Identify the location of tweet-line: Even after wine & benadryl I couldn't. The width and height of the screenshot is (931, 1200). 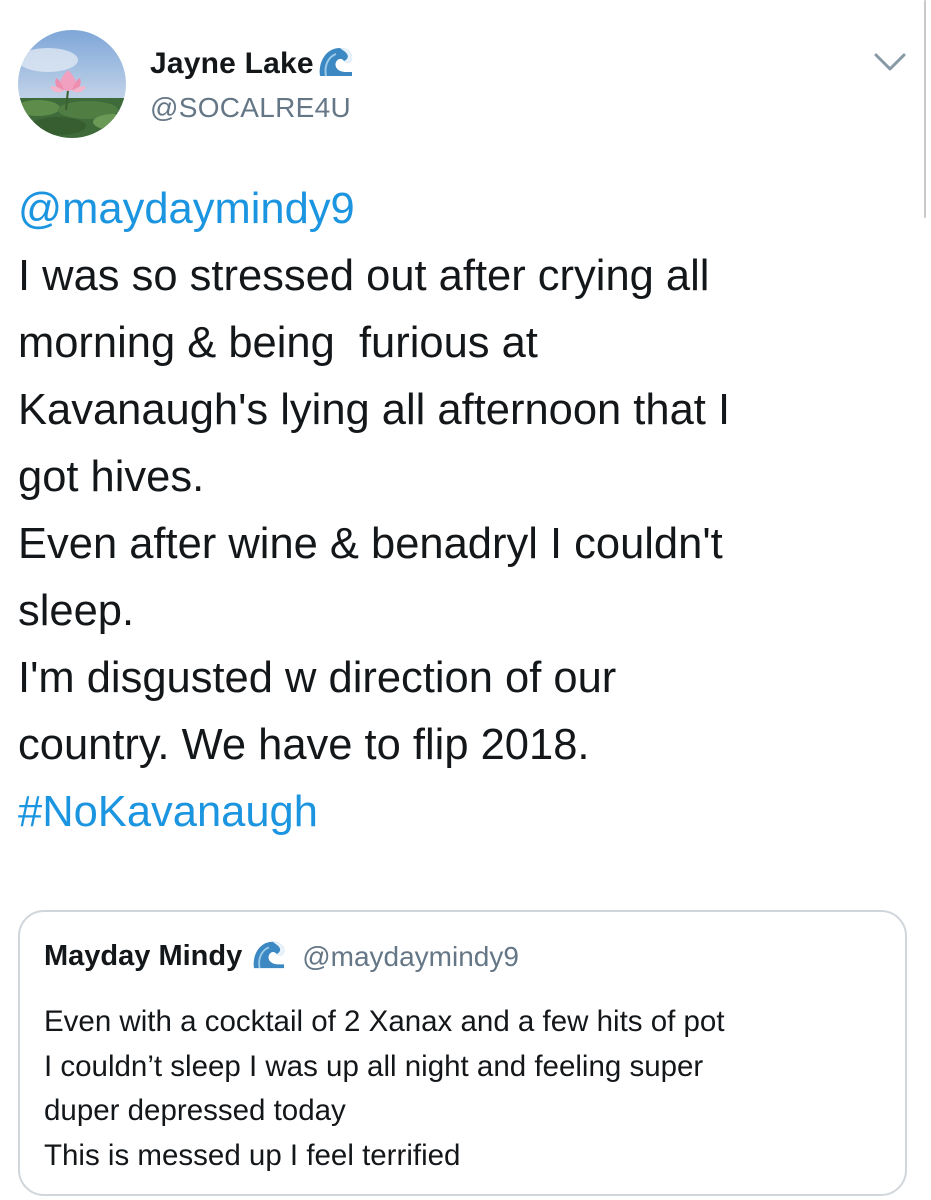
(370, 544).